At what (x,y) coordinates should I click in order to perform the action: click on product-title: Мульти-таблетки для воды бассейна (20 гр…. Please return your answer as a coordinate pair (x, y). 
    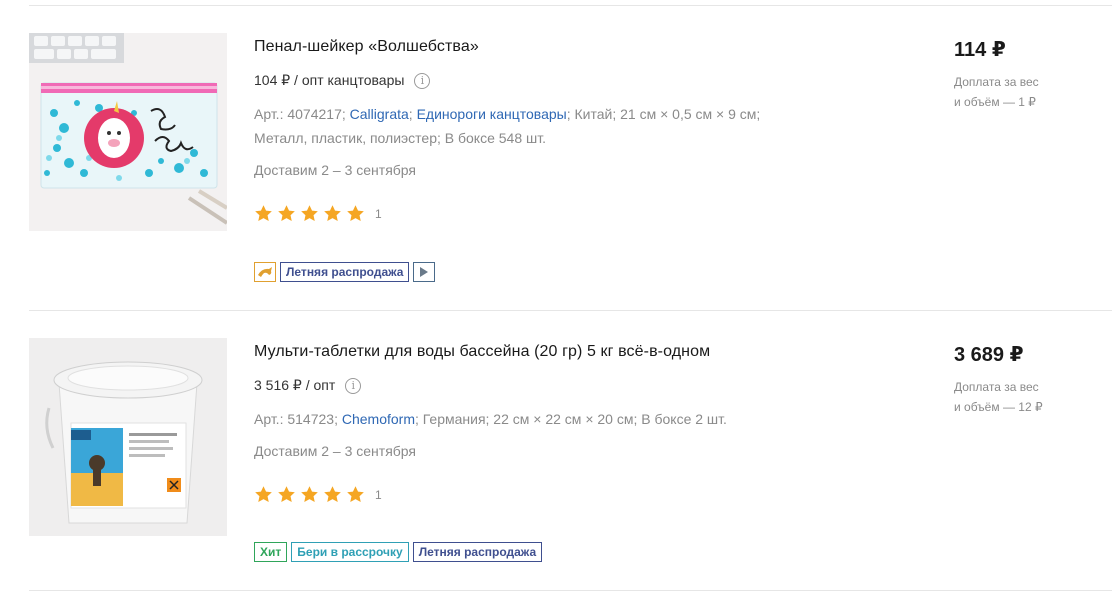
    Looking at the image, I should click on (482, 352).